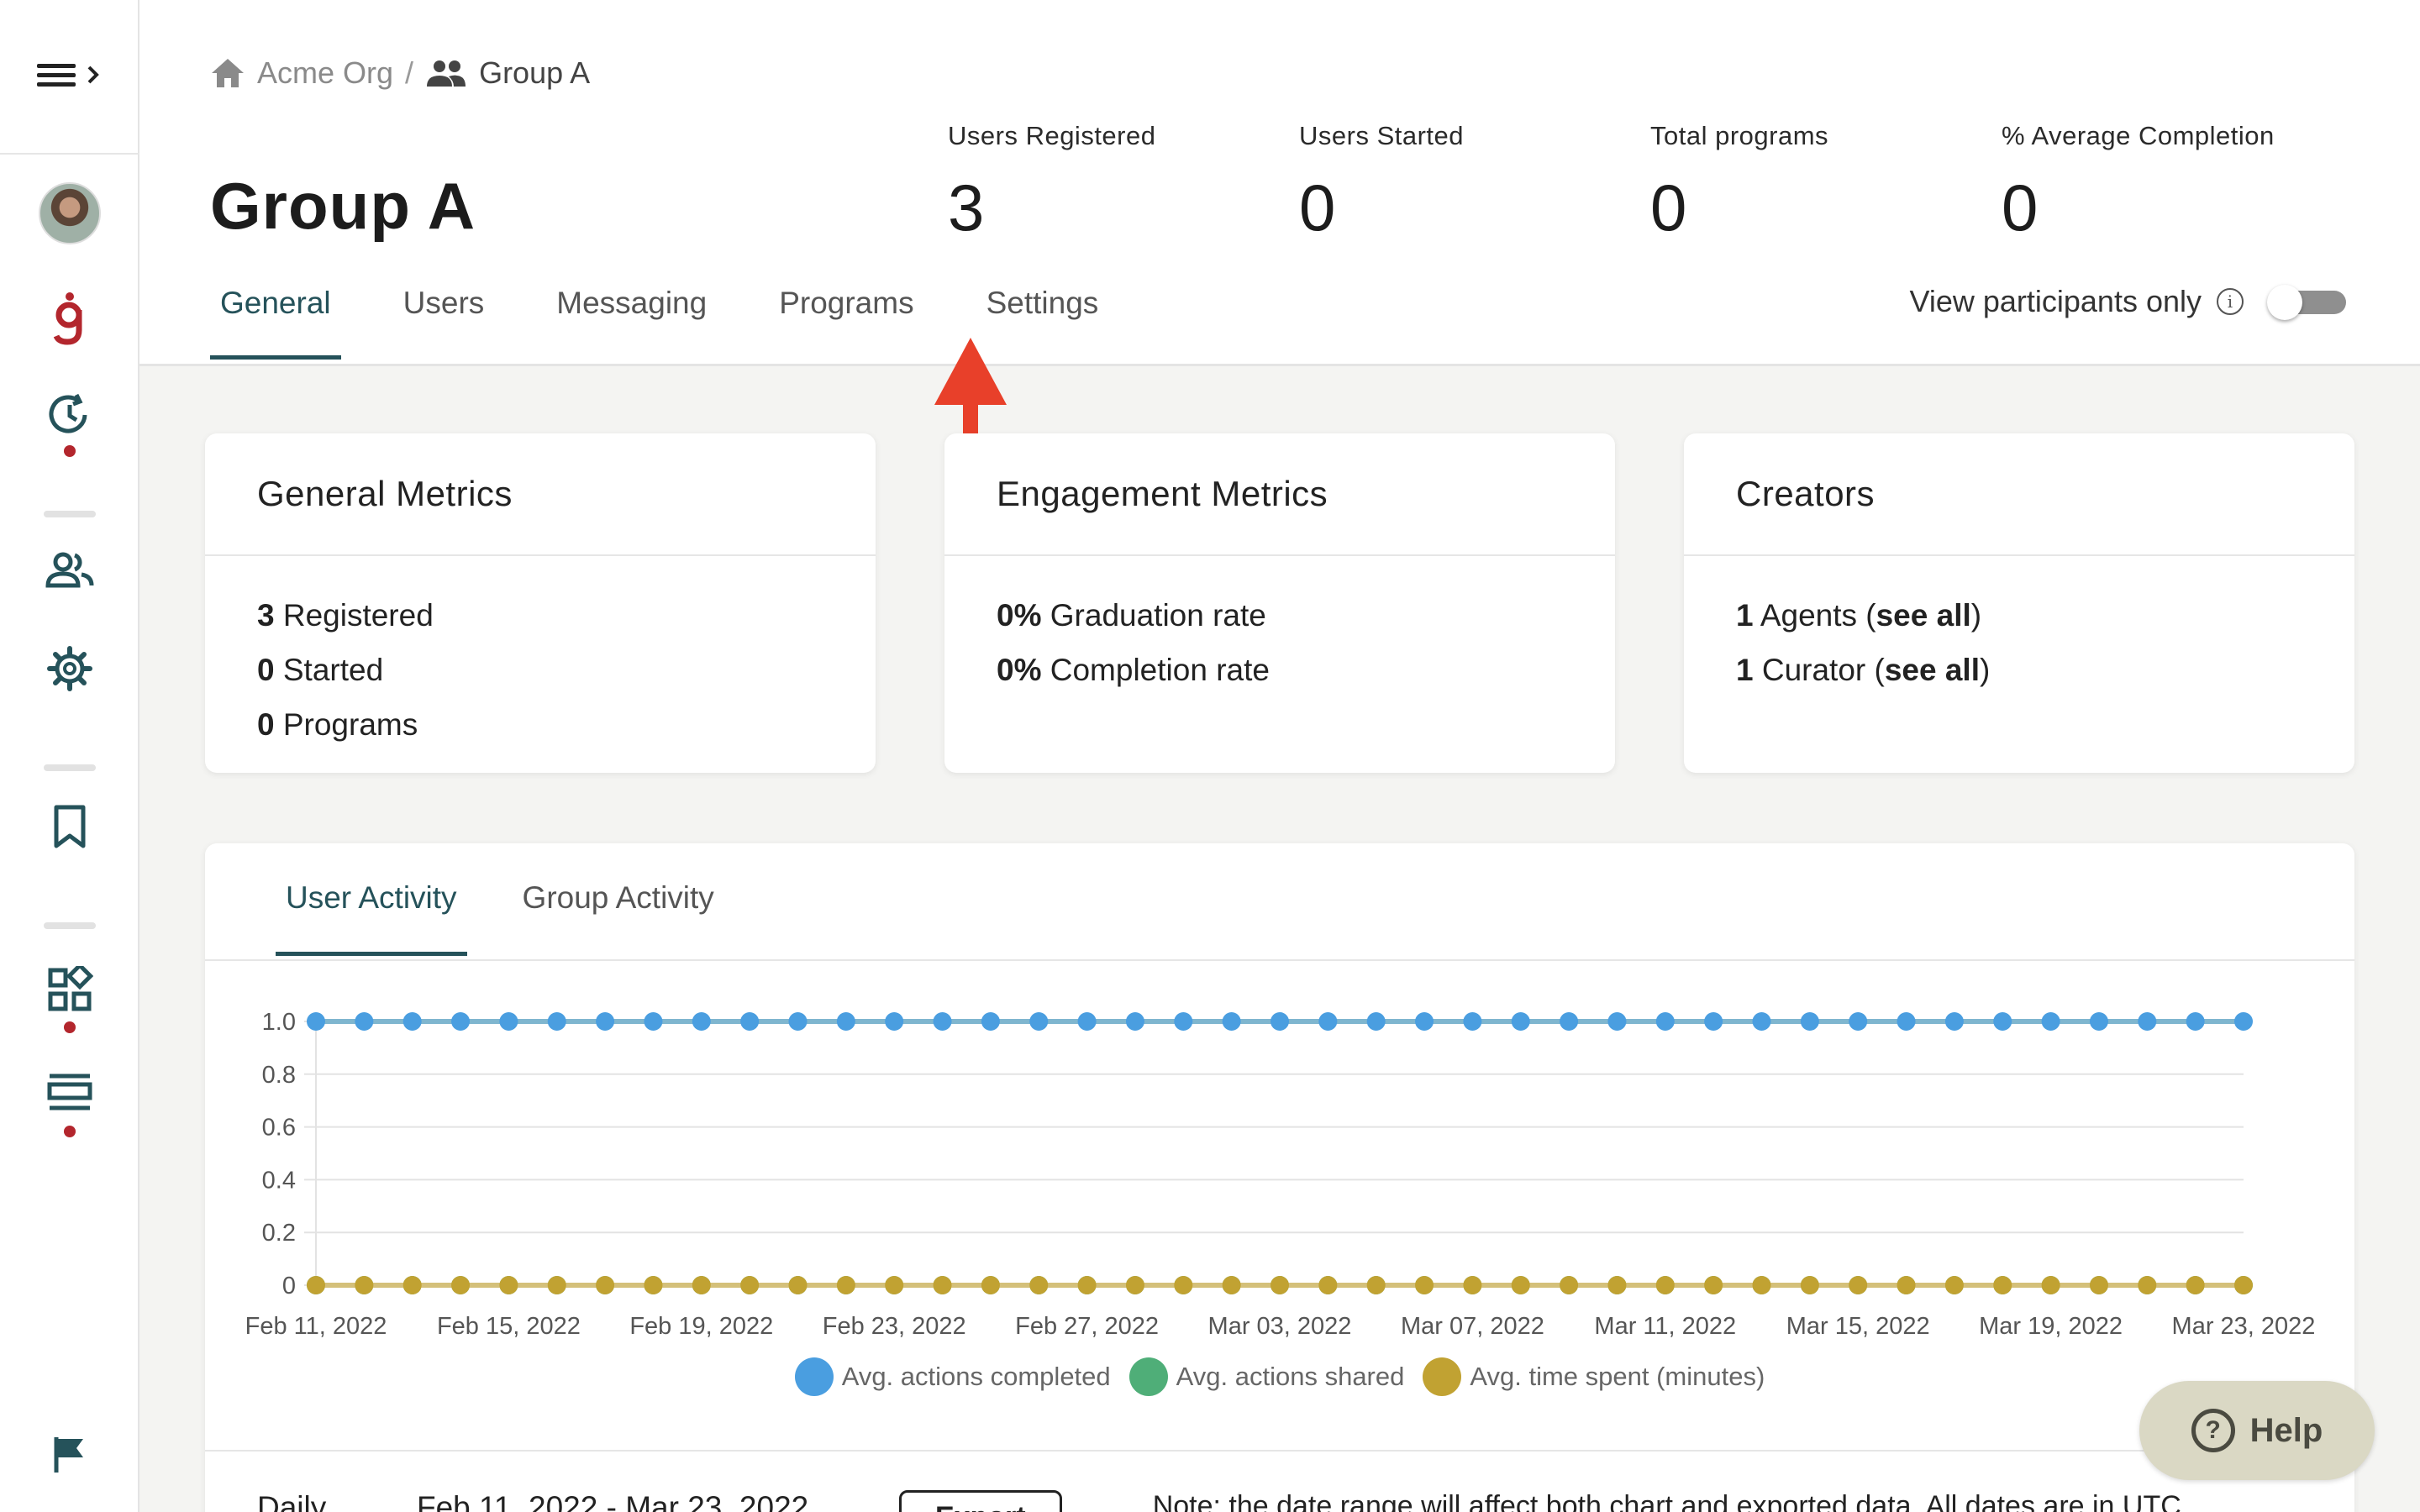 The height and width of the screenshot is (1512, 2420). I want to click on card-title: General Metrics, so click(540, 494).